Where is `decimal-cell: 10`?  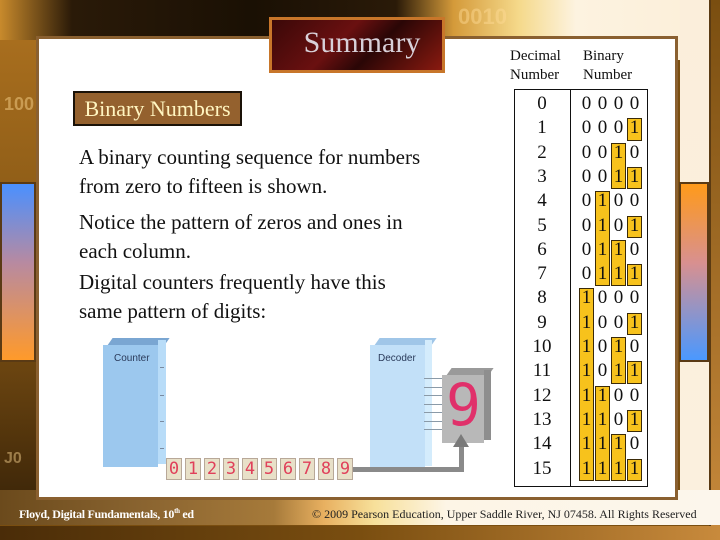
decimal-cell: 10 is located at coordinates (542, 346).